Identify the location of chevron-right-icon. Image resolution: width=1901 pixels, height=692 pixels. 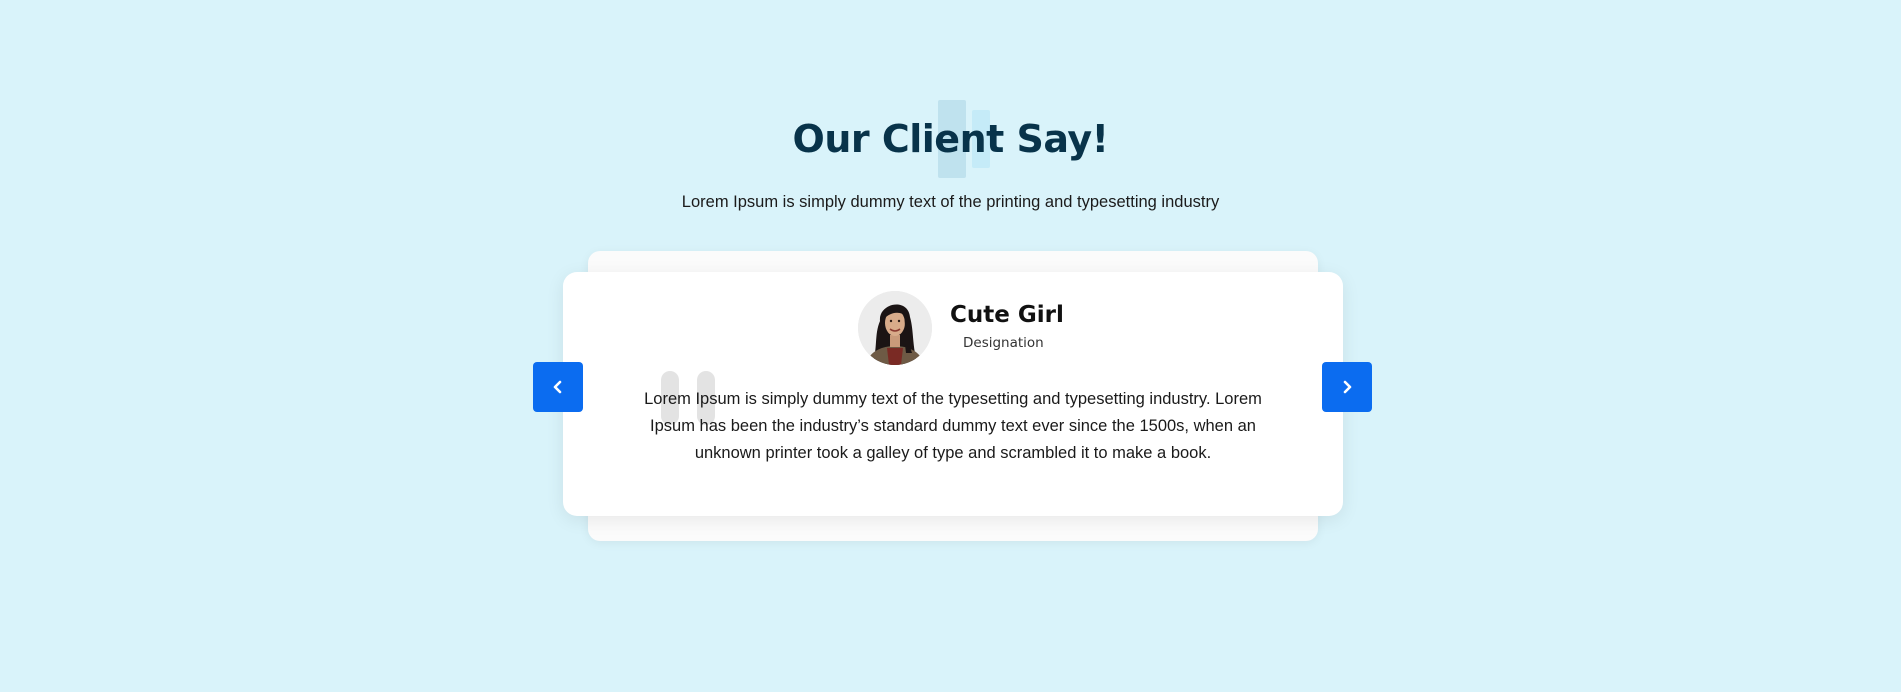
(1347, 387).